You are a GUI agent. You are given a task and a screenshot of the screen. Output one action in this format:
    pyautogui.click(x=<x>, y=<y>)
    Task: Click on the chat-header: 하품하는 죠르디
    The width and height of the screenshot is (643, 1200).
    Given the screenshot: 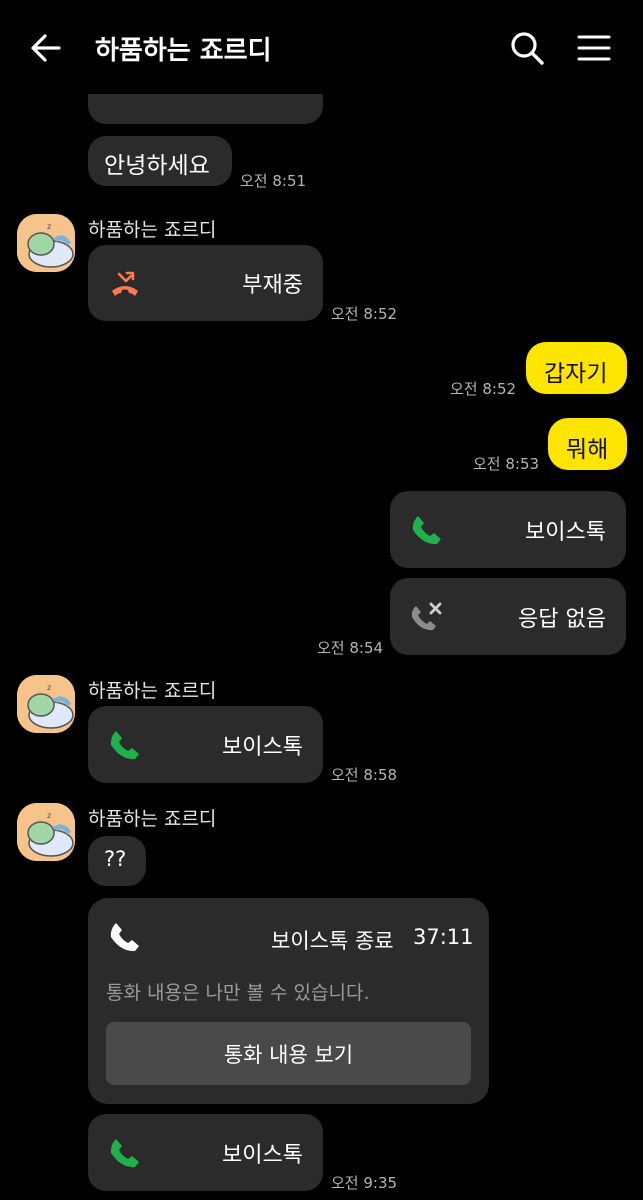 What is the action you would take?
    pyautogui.click(x=321, y=47)
    